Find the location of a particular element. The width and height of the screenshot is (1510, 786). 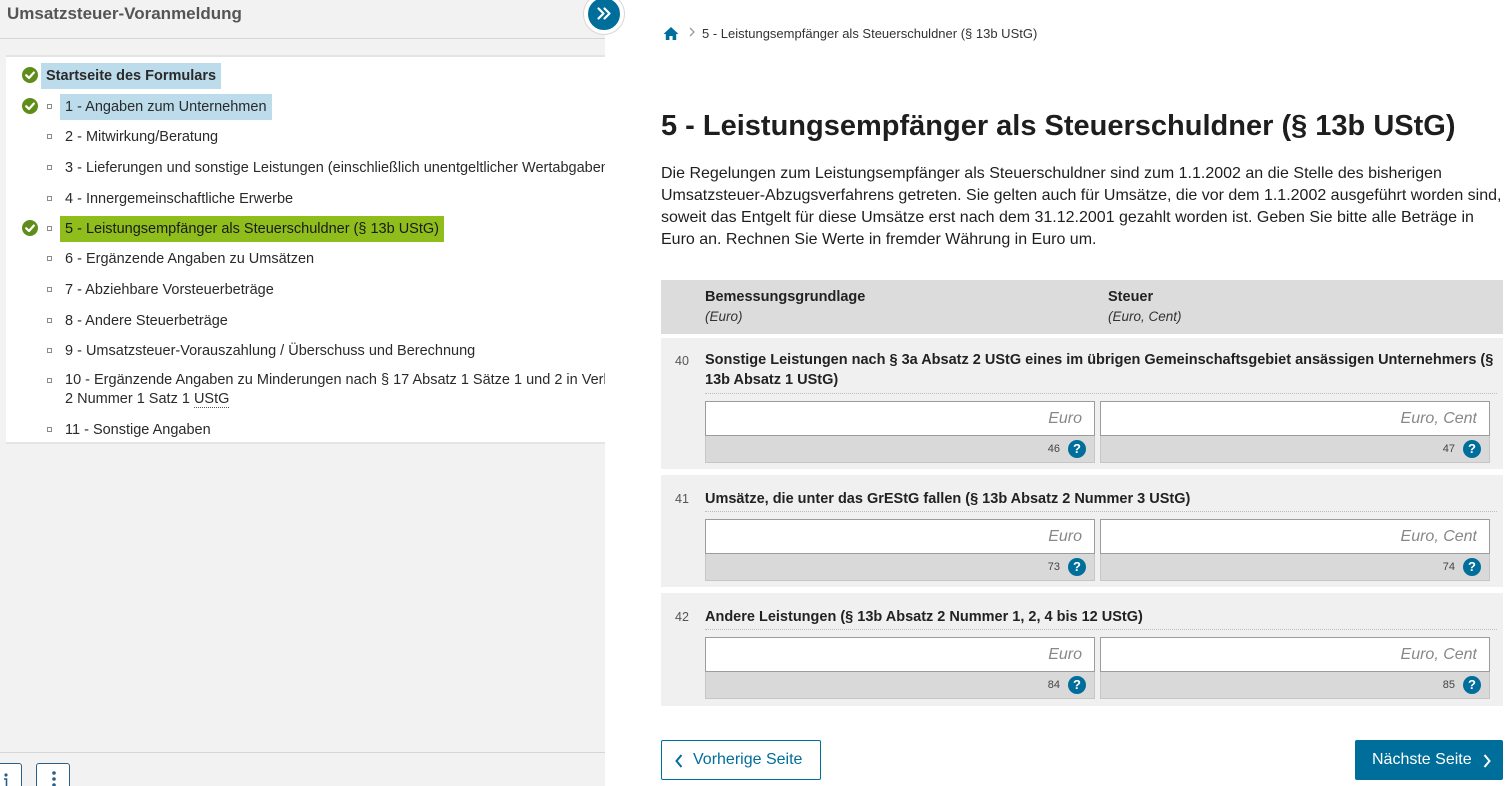

chevron-left-icon is located at coordinates (679, 761).